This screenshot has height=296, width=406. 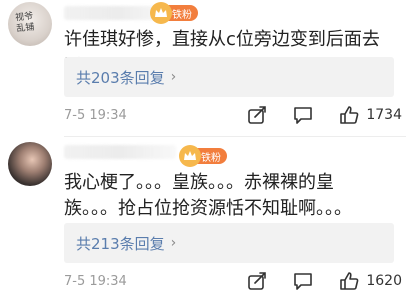 I want to click on comment-text: 我心梗了。。。皇族。。。赤裸裸的皇 族。。。抢占位抢资源恬不知耻啊。。。, so click(x=208, y=195).